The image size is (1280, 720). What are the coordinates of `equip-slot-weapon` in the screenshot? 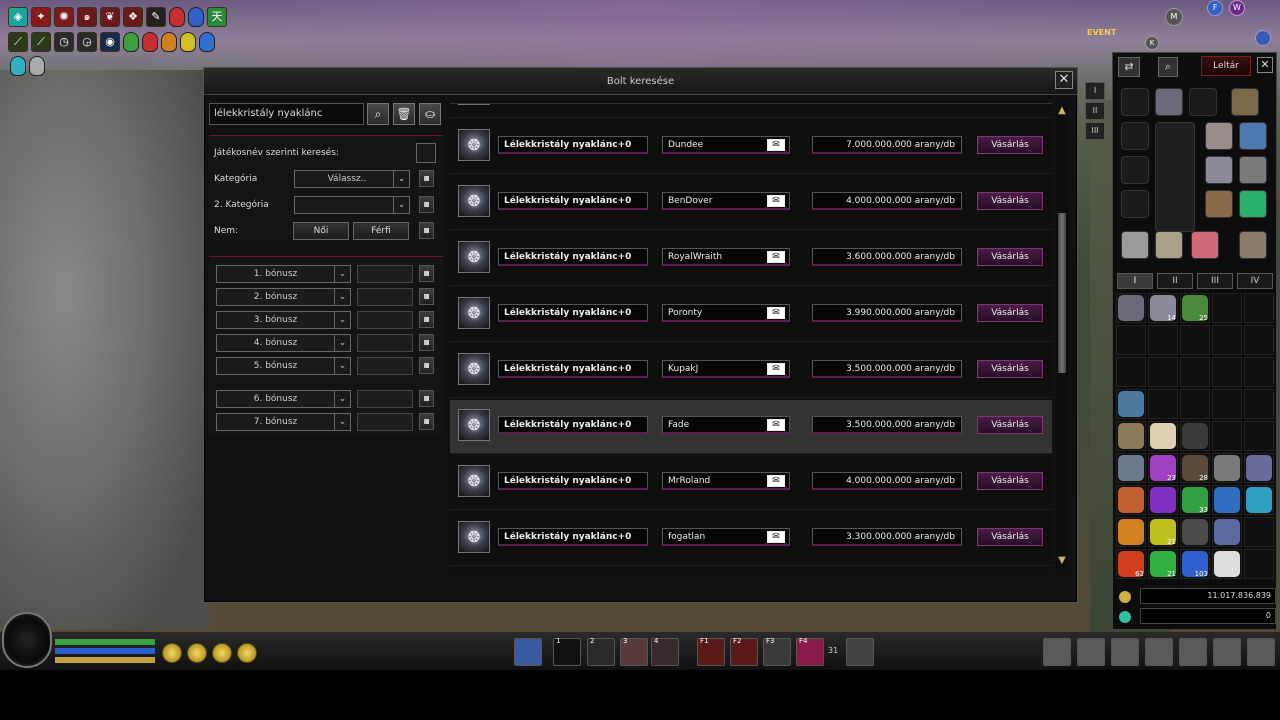 It's located at (1135, 102).